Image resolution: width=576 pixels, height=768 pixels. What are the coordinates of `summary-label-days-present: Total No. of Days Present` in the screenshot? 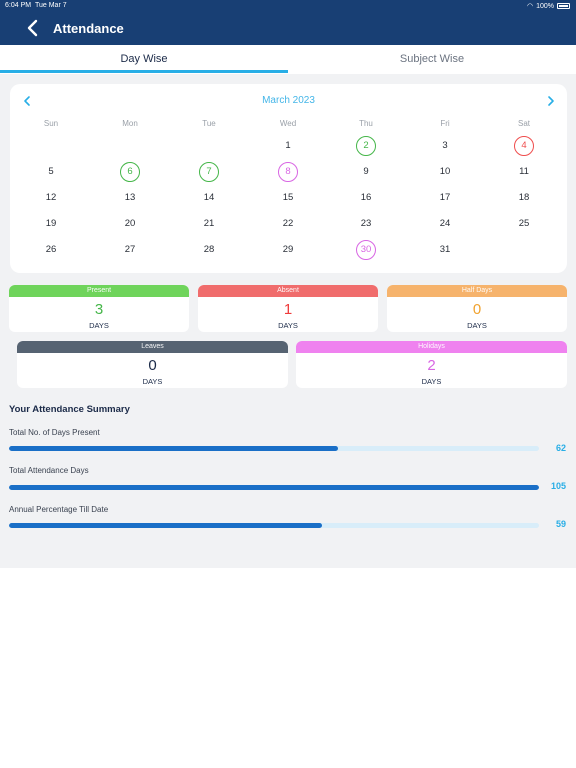 It's located at (54, 432).